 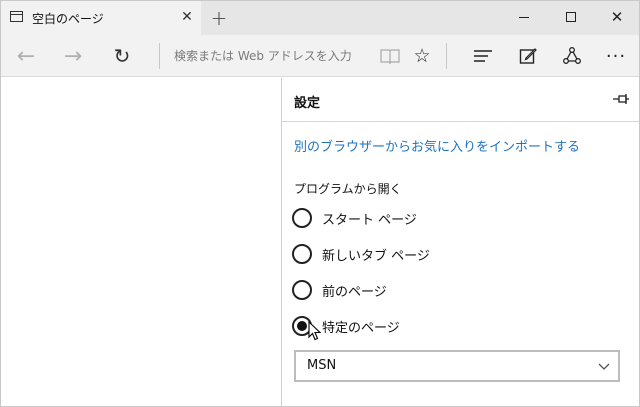 What do you see at coordinates (302, 290) in the screenshot?
I see `radio-previous-pages` at bounding box center [302, 290].